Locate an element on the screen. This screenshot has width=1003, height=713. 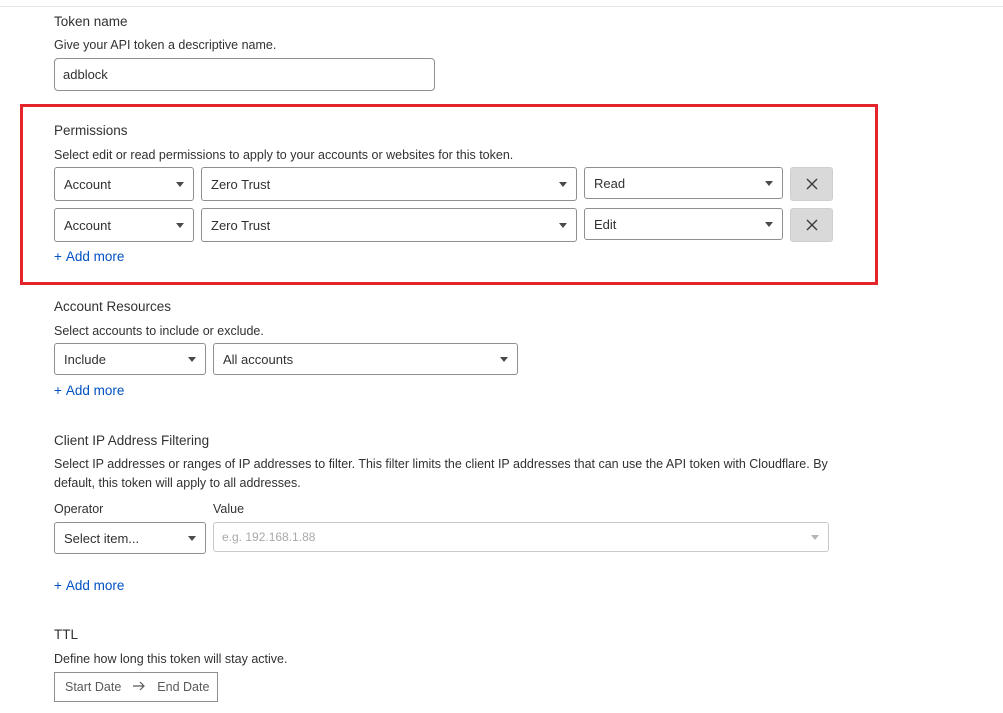
token-name-value: adblock is located at coordinates (85, 74).